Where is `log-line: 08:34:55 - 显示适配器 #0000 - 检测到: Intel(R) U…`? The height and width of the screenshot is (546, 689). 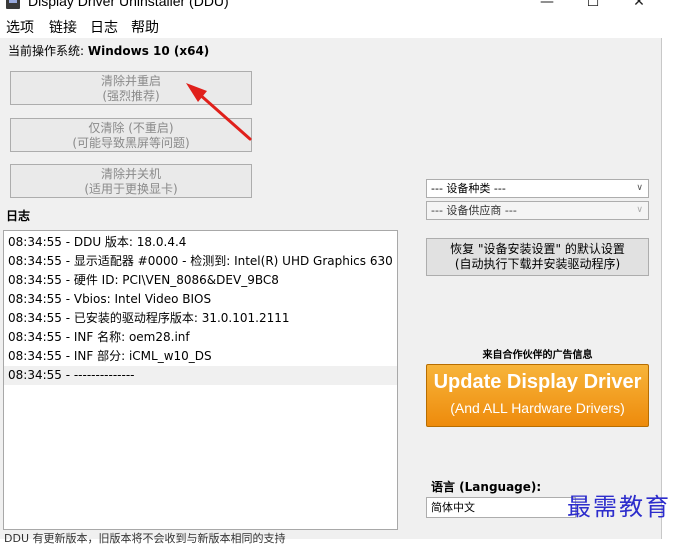
log-line: 08:34:55 - 显示适配器 #0000 - 检测到: Intel(R) U… is located at coordinates (200, 261).